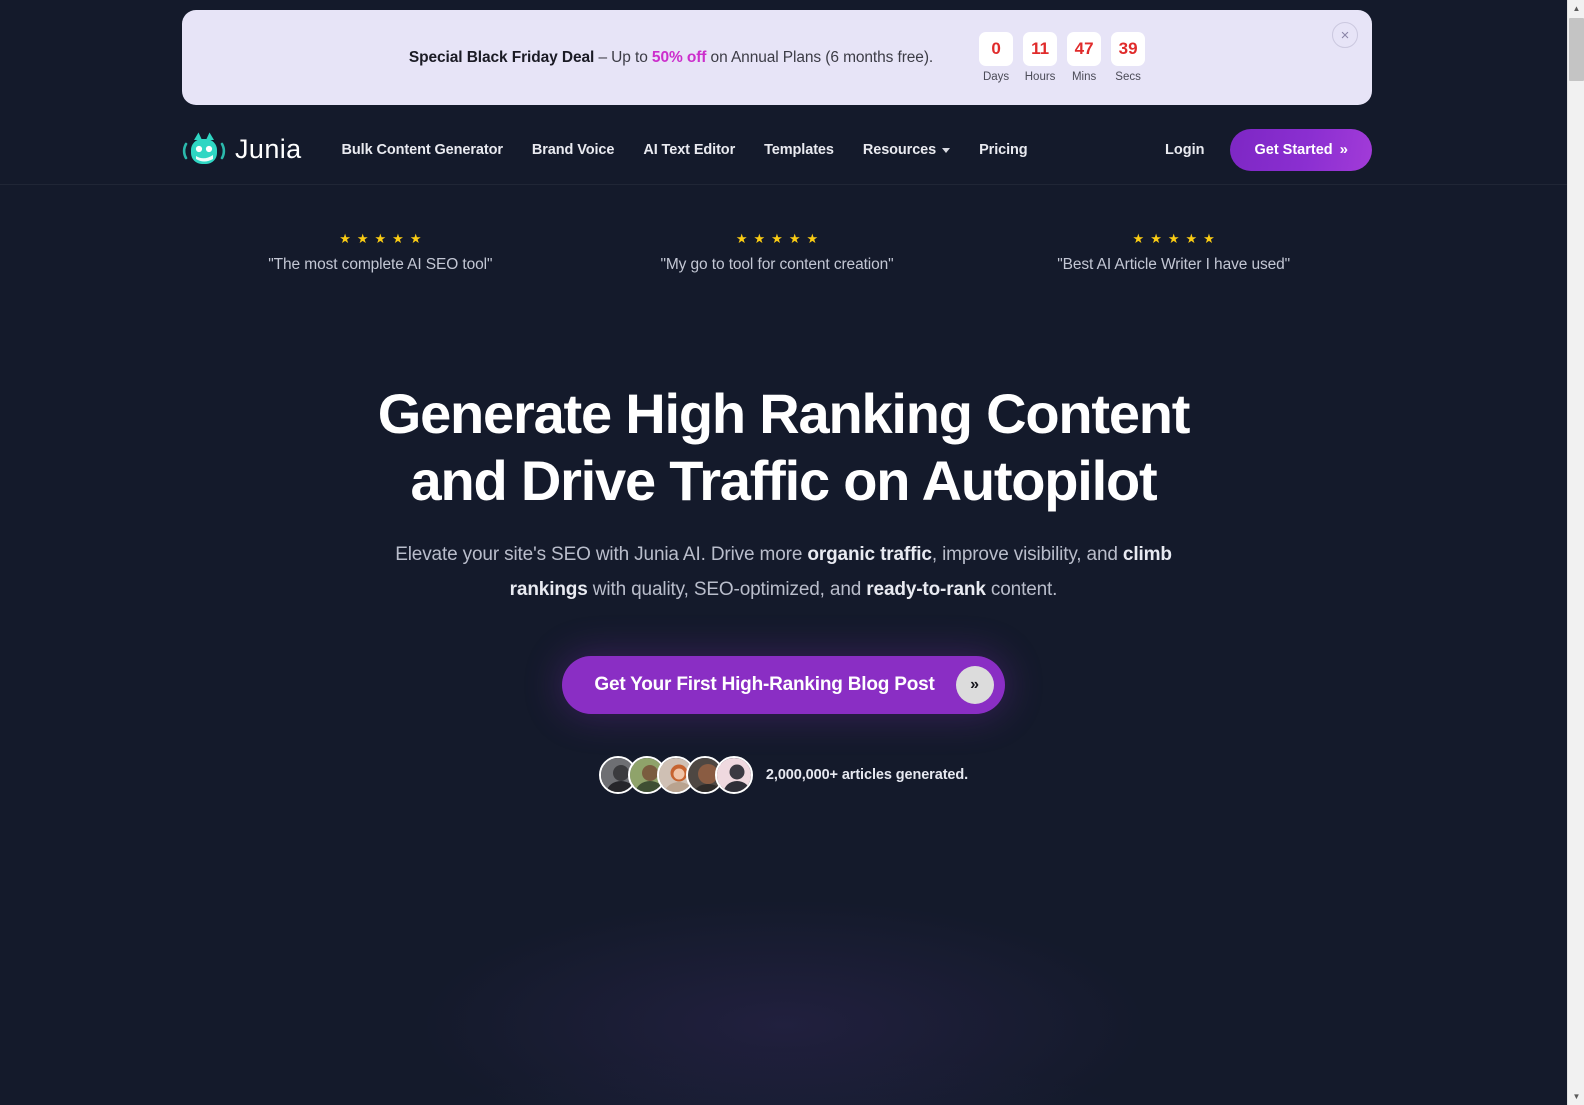 This screenshot has height=1105, width=1584. I want to click on nav-item-label: Templates, so click(799, 149).